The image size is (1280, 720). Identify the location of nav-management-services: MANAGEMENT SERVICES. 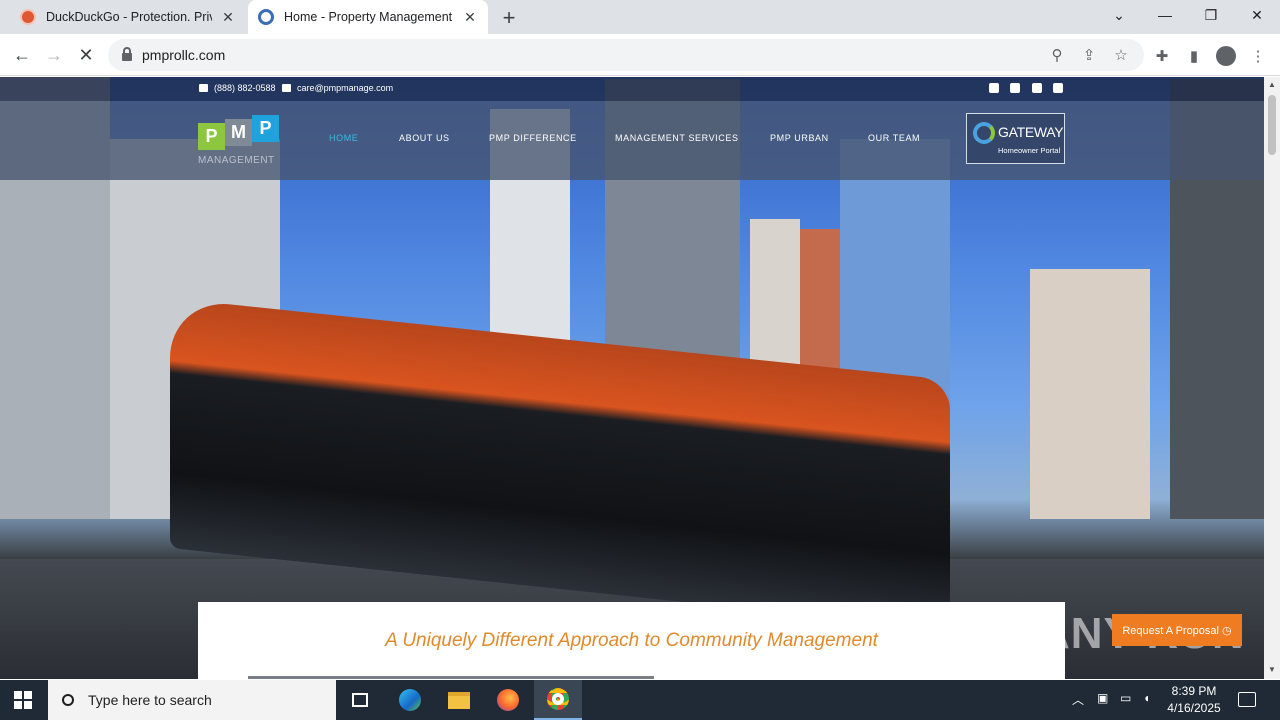
(677, 138).